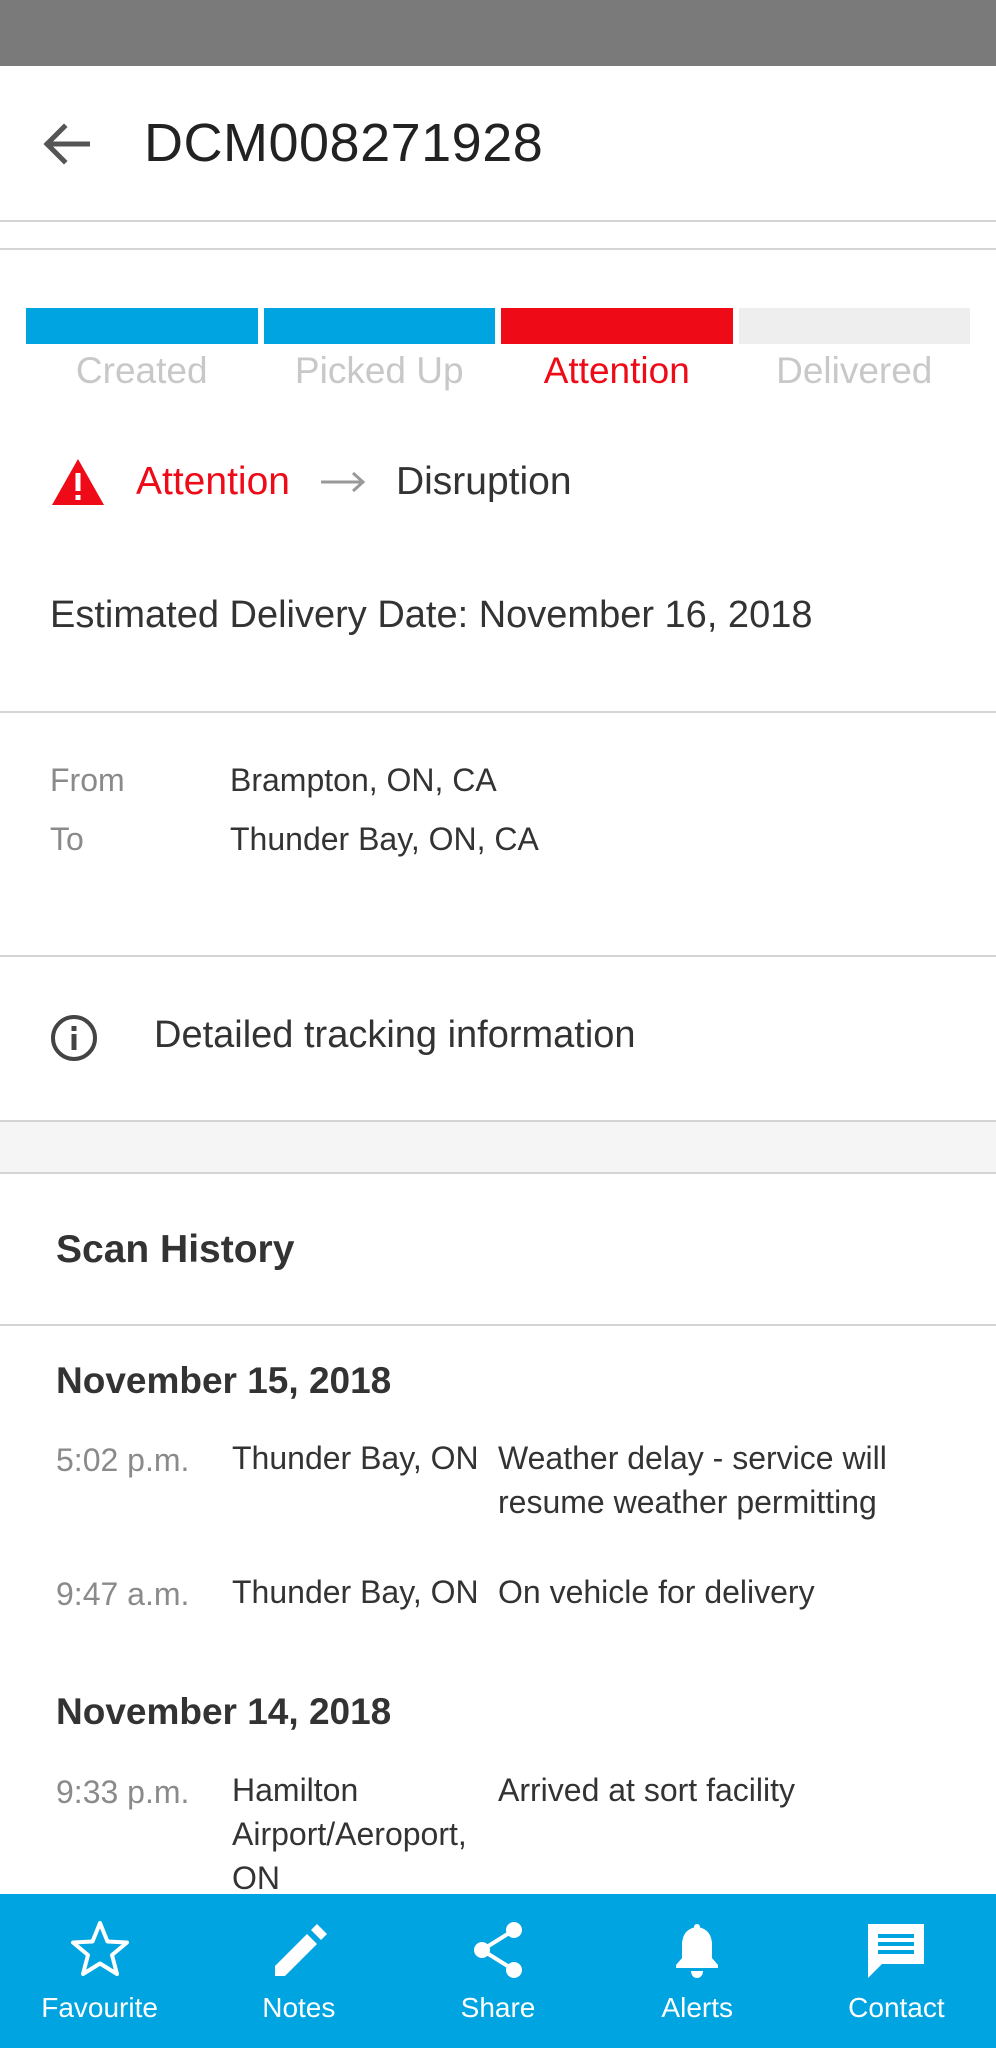  What do you see at coordinates (498, 326) in the screenshot?
I see `shipment-progress-bar` at bounding box center [498, 326].